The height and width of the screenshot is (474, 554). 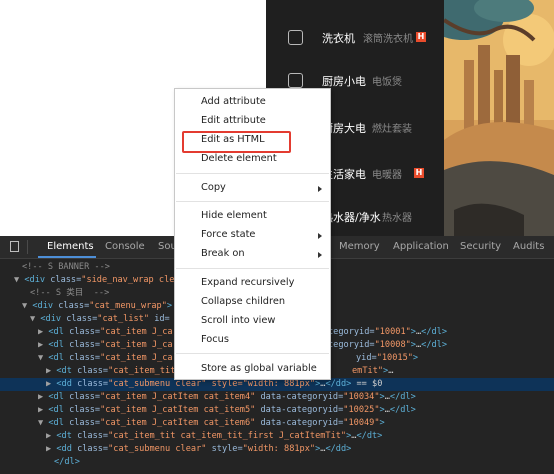 What do you see at coordinates (359, 246) in the screenshot?
I see `tab-memory: Memory` at bounding box center [359, 246].